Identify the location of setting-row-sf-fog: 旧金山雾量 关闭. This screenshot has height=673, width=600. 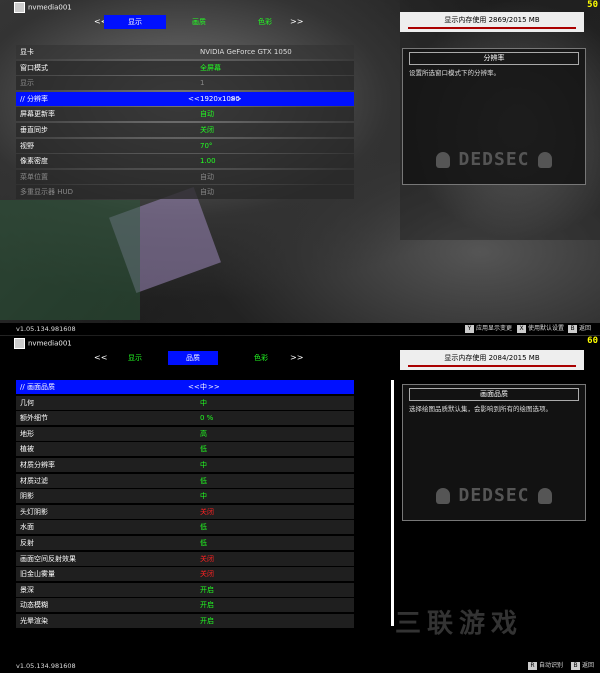
(185, 574).